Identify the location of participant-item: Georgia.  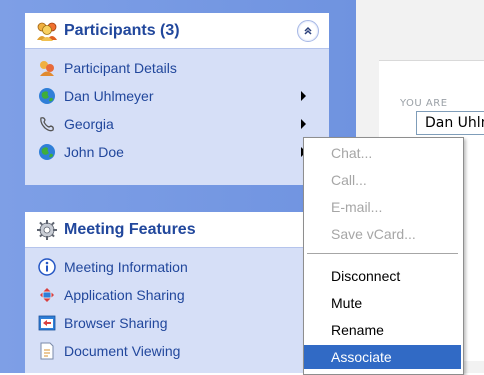
(177, 124).